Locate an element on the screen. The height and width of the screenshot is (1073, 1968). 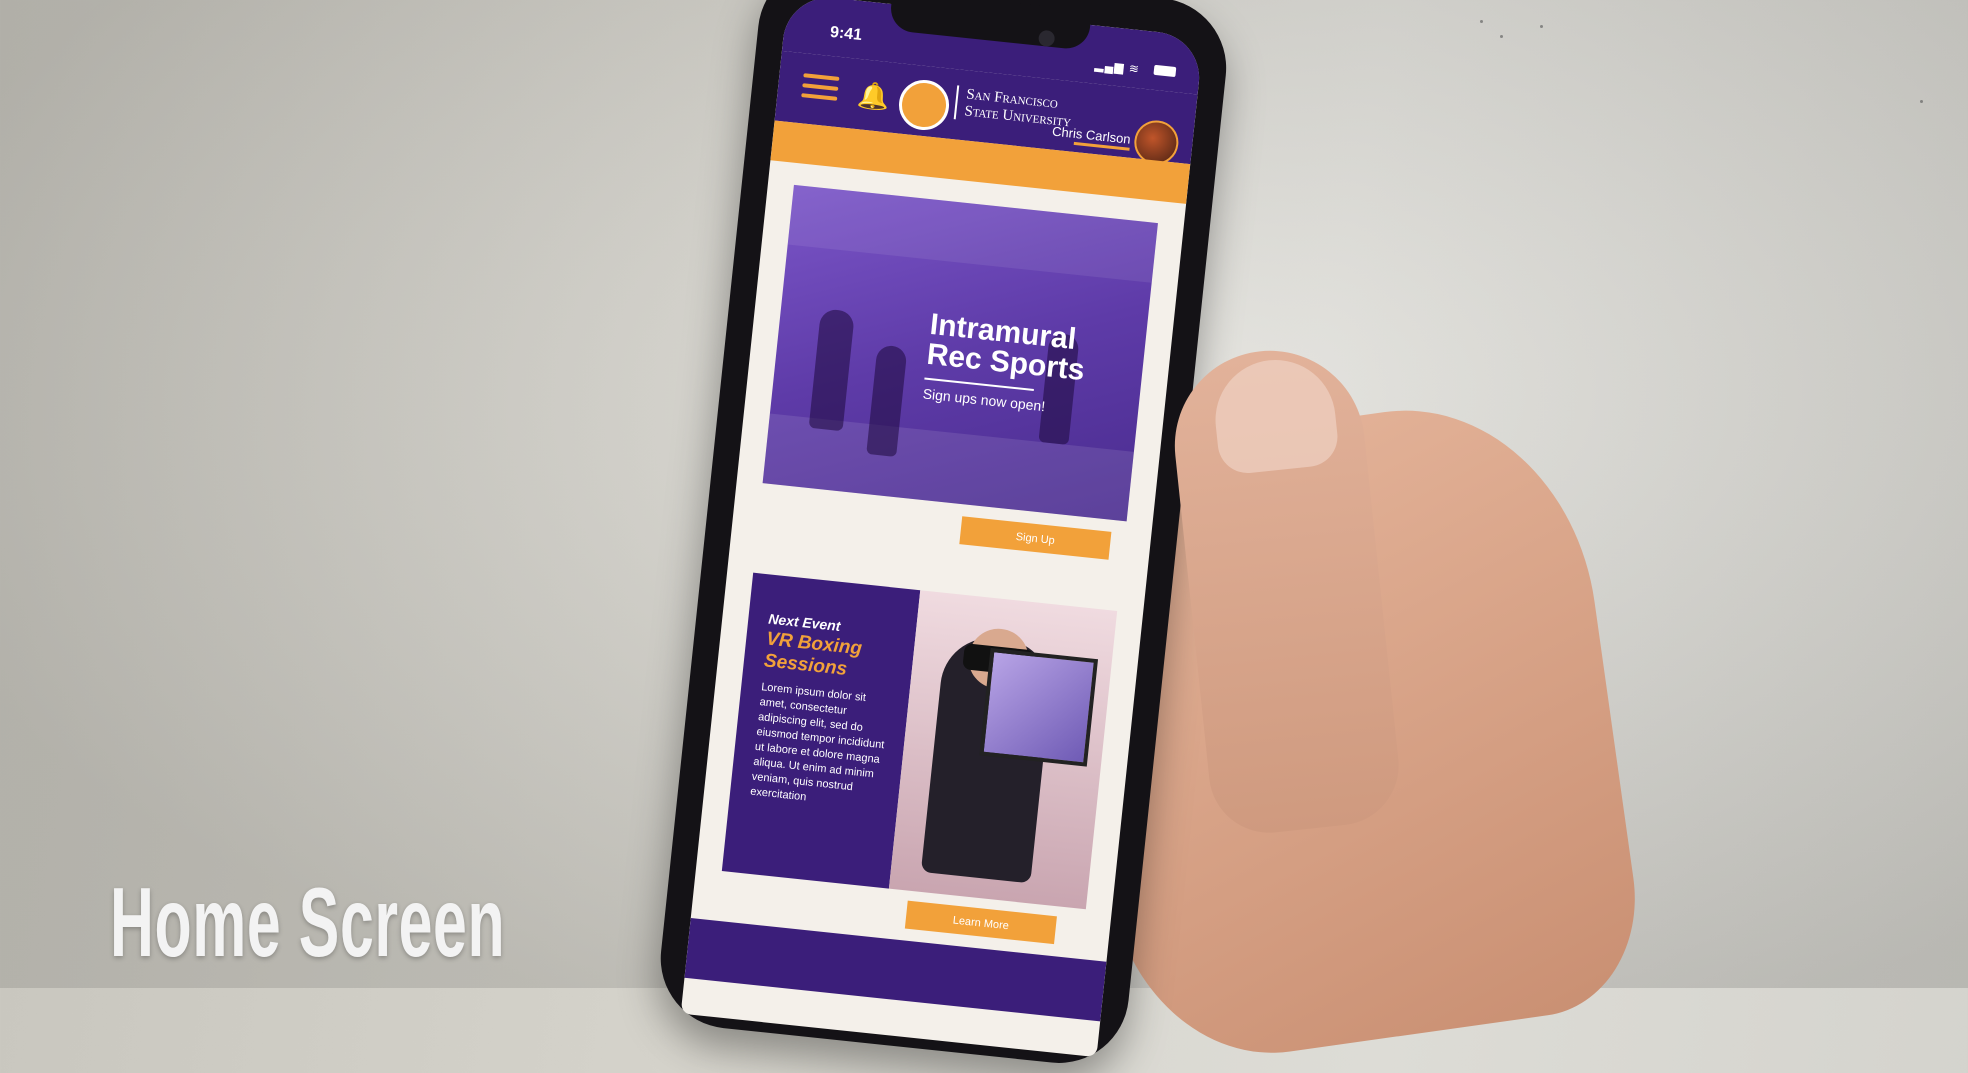
vr-boxing-photo is located at coordinates (1003, 750).